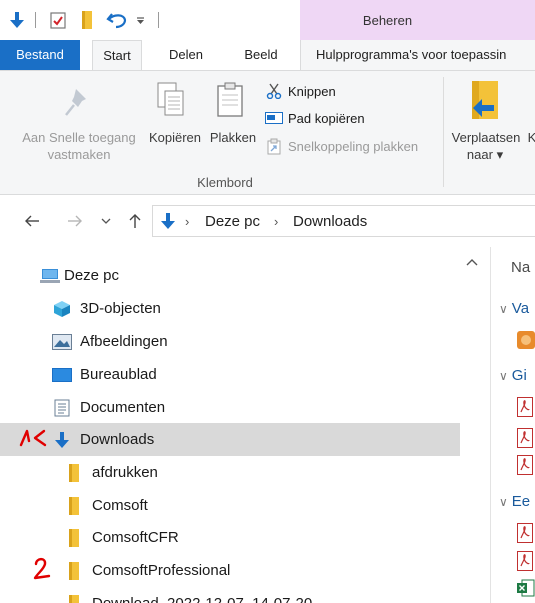 This screenshot has width=535, height=603. I want to click on down-arrow-icon, so click(17, 20).